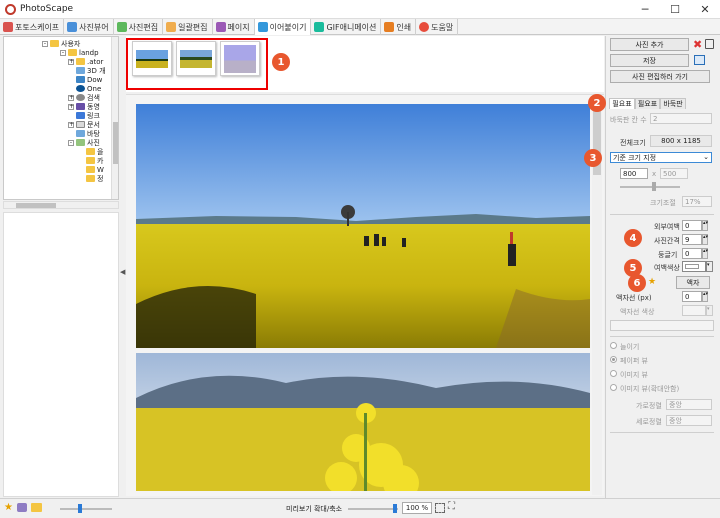  What do you see at coordinates (673, 103) in the screenshot?
I see `tab-grid: 바둑판` at bounding box center [673, 103].